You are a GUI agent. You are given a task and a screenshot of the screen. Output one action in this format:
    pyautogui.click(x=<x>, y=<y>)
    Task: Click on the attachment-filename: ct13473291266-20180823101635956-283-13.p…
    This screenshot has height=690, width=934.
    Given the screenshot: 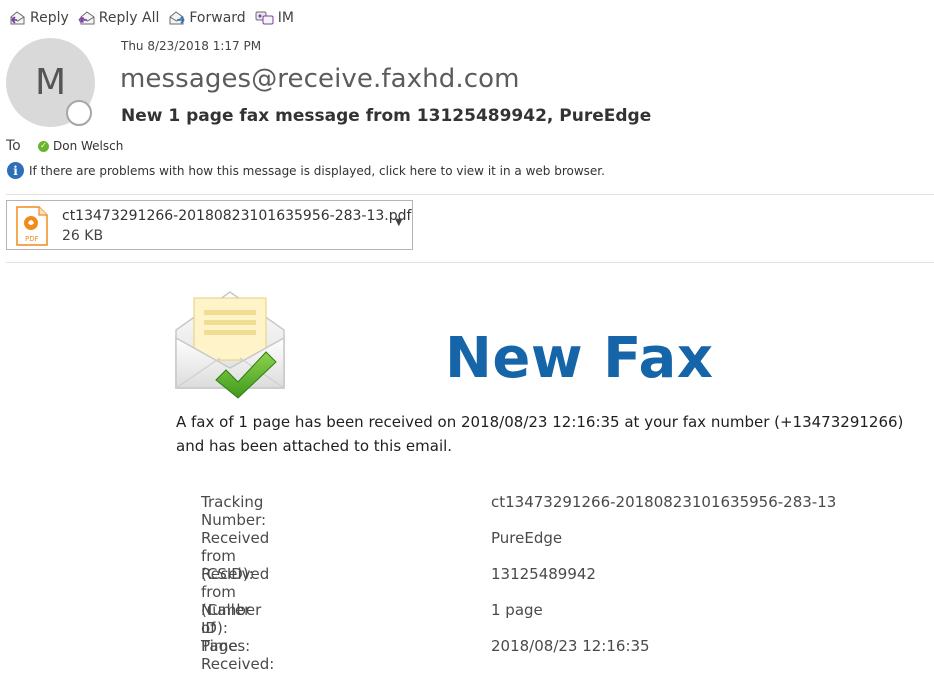 What is the action you would take?
    pyautogui.click(x=237, y=216)
    